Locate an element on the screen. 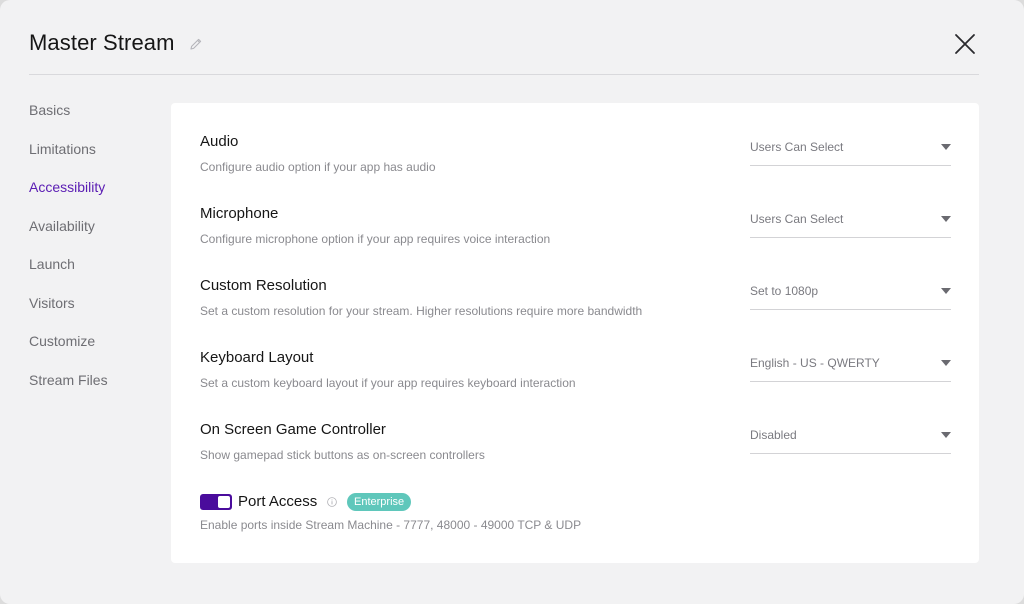 The image size is (1024, 604). enterprise-badge: Enterprise is located at coordinates (379, 502).